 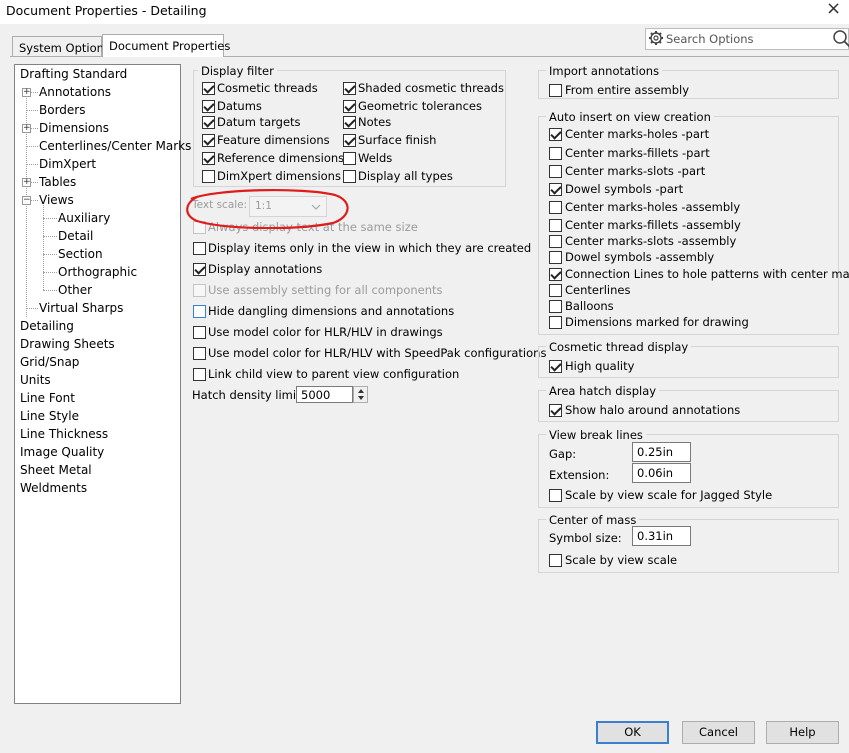 What do you see at coordinates (840, 39) in the screenshot?
I see `magnifier-icon` at bounding box center [840, 39].